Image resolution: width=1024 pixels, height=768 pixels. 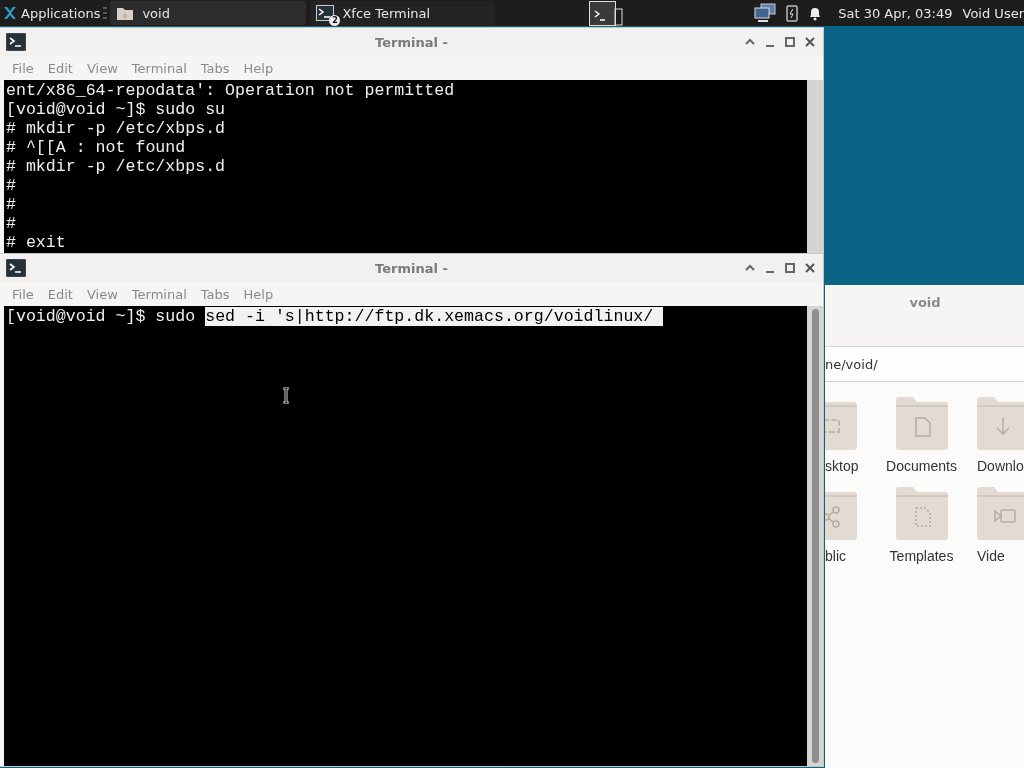 What do you see at coordinates (116, 109) in the screenshot?
I see `terminal-line: [void@void ~]$ sudo su` at bounding box center [116, 109].